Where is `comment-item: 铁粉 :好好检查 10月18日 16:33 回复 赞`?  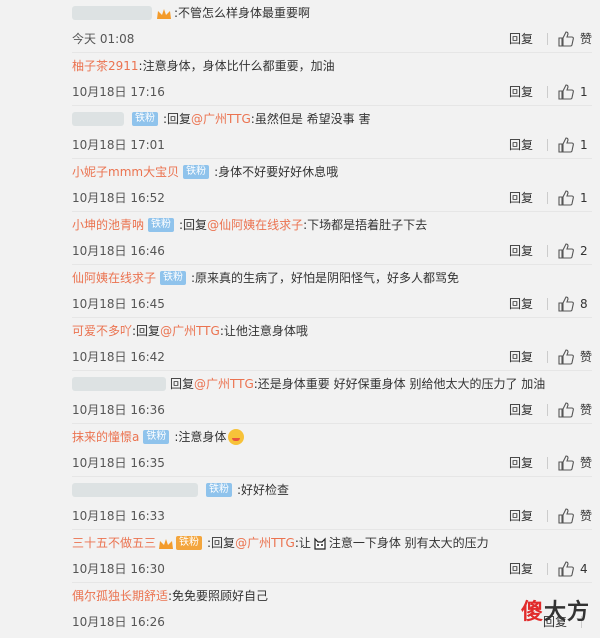
comment-item: 铁粉 :好好检查 10月18日 16:33 回复 赞 is located at coordinates (332, 503).